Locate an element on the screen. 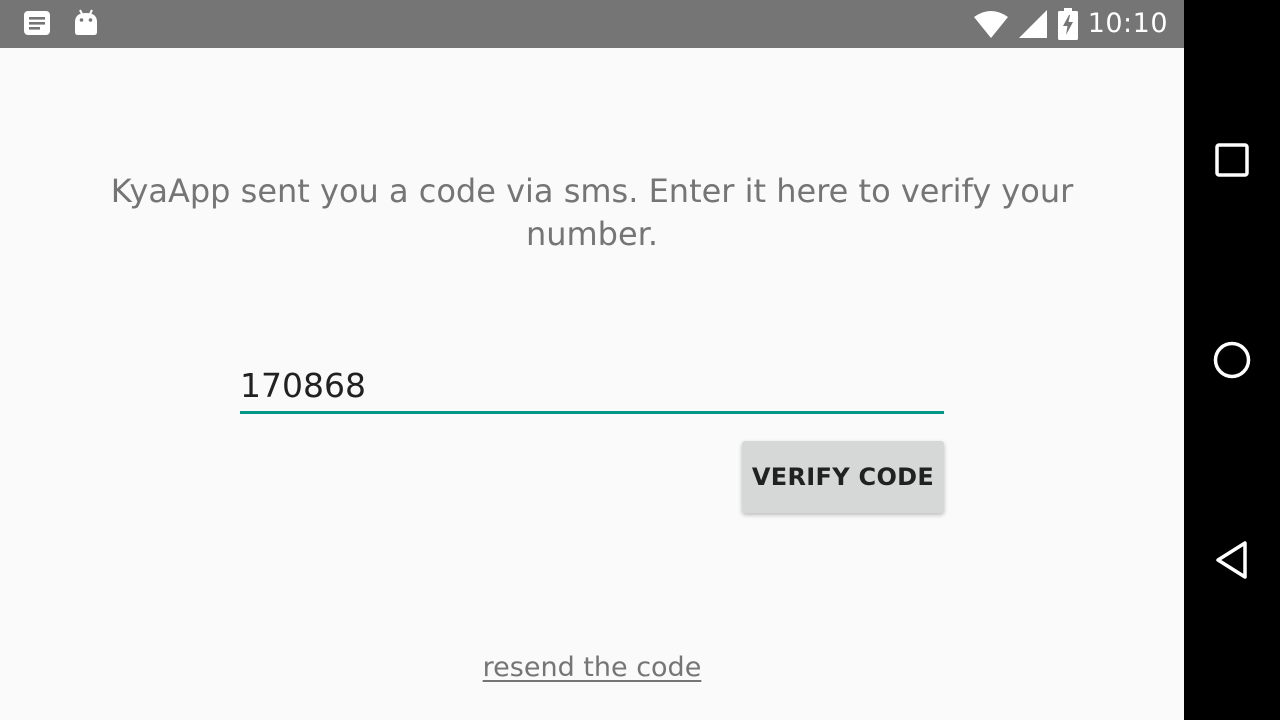 The height and width of the screenshot is (720, 1280). battery-charging-icon is located at coordinates (1067, 24).